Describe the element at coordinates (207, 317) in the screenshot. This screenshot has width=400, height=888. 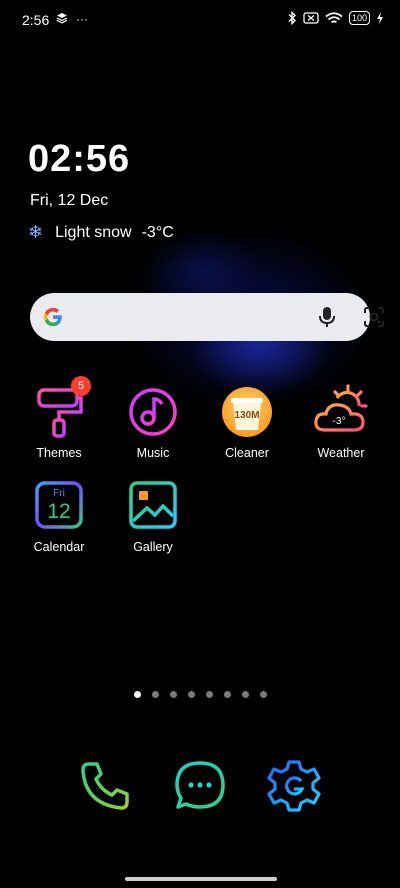
I see `google-search-bar` at that location.